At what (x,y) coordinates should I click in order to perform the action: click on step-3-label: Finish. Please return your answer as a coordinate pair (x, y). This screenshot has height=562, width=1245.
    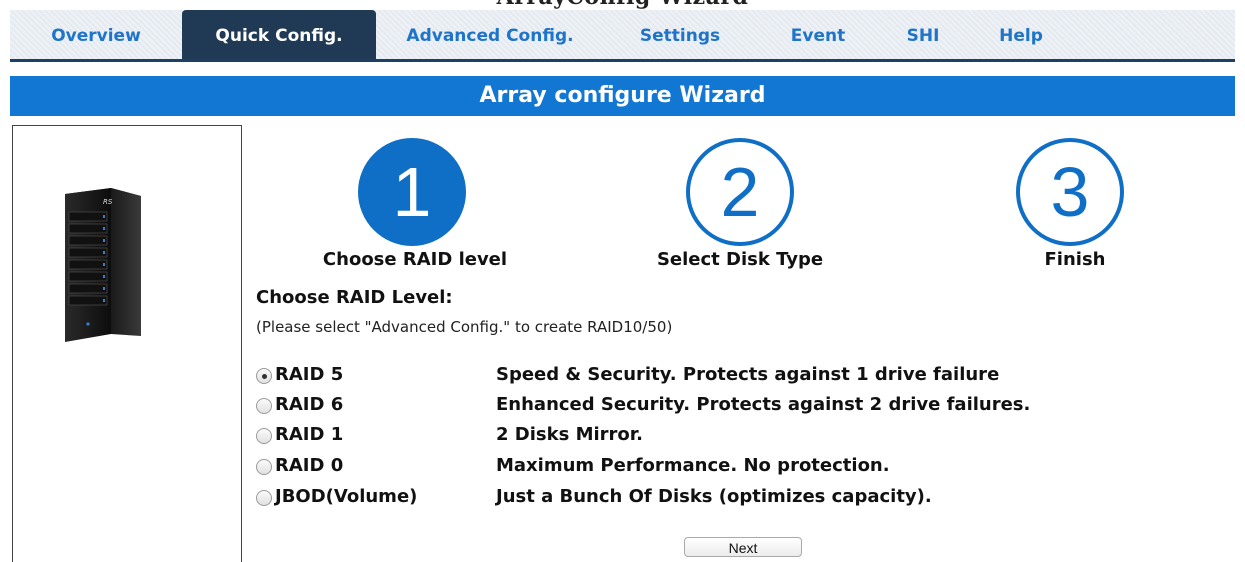
    Looking at the image, I should click on (1075, 259).